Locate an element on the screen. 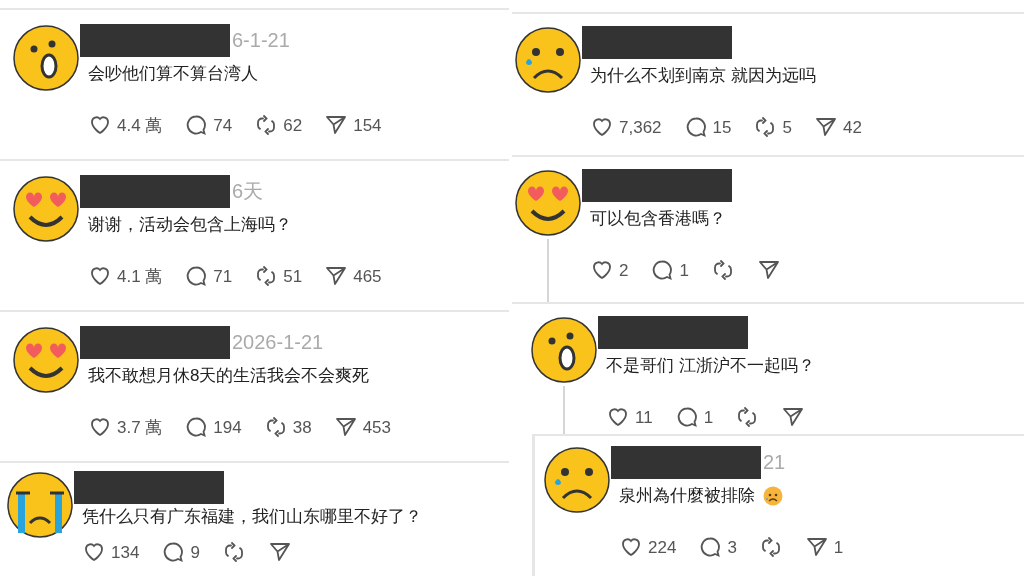 This screenshot has width=1024, height=576. comment-button: 194 is located at coordinates (213, 427).